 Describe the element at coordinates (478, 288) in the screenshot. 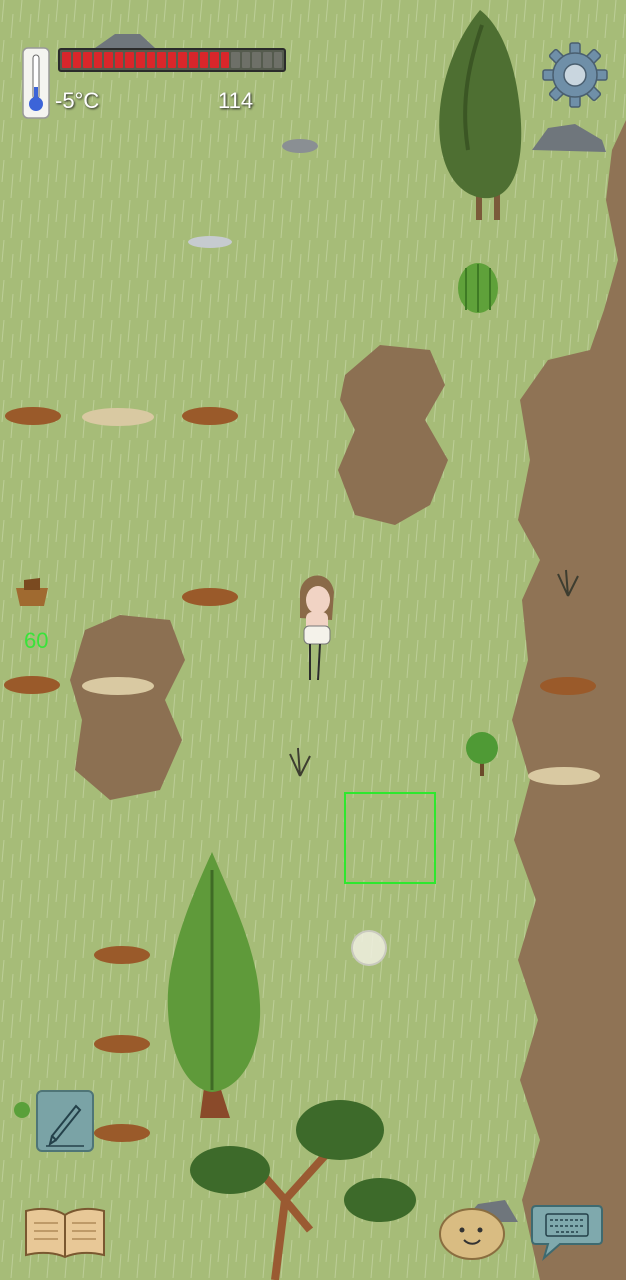

I see `cactus` at that location.